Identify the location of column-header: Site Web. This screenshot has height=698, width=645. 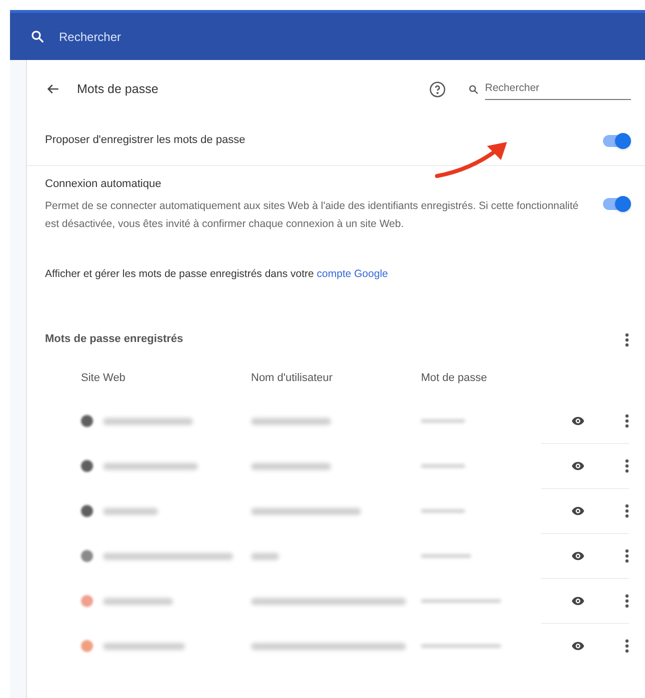
(103, 378).